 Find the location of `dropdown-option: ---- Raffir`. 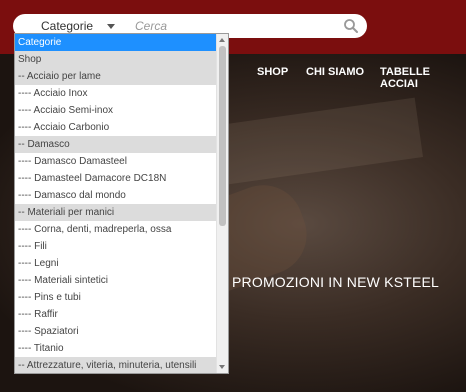

dropdown-option: ---- Raffir is located at coordinates (116, 314).